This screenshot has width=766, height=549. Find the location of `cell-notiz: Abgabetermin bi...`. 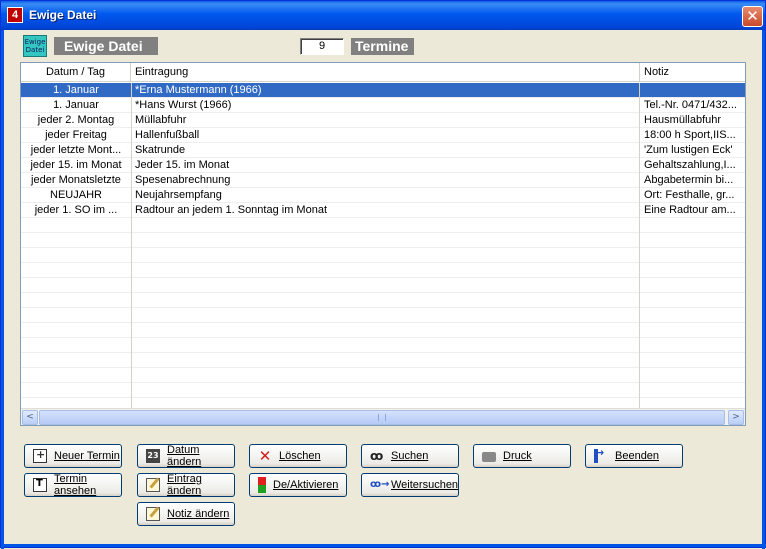

cell-notiz: Abgabetermin bi... is located at coordinates (689, 180).